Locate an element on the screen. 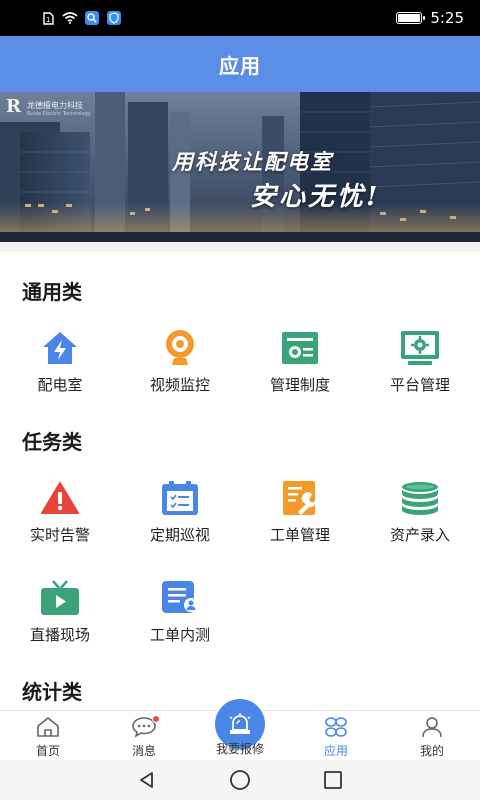 The height and width of the screenshot is (800, 480). recents-icon is located at coordinates (333, 780).